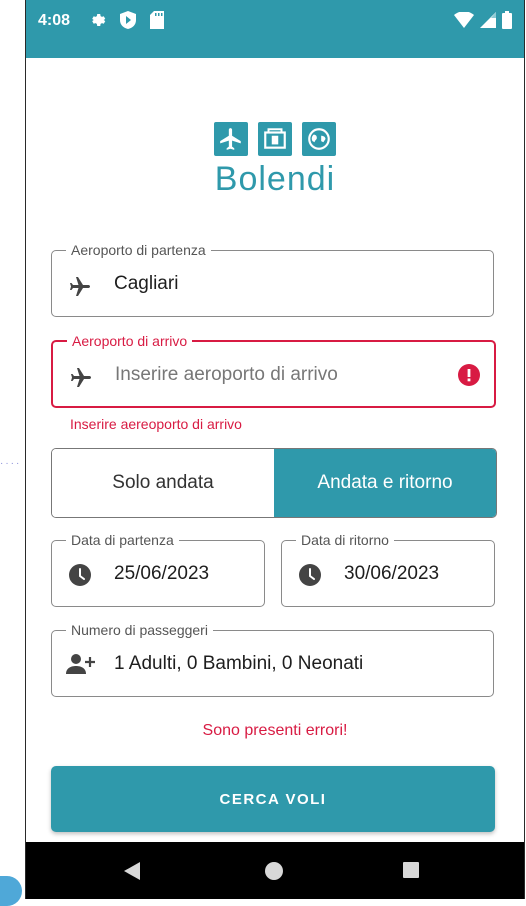  Describe the element at coordinates (132, 873) in the screenshot. I see `back-icon` at that location.